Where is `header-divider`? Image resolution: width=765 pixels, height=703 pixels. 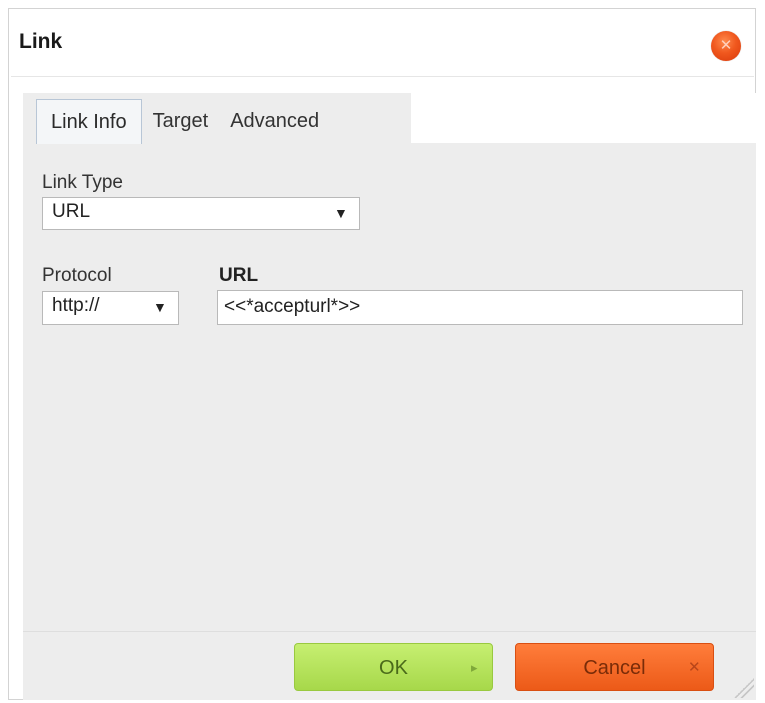
header-divider is located at coordinates (382, 76).